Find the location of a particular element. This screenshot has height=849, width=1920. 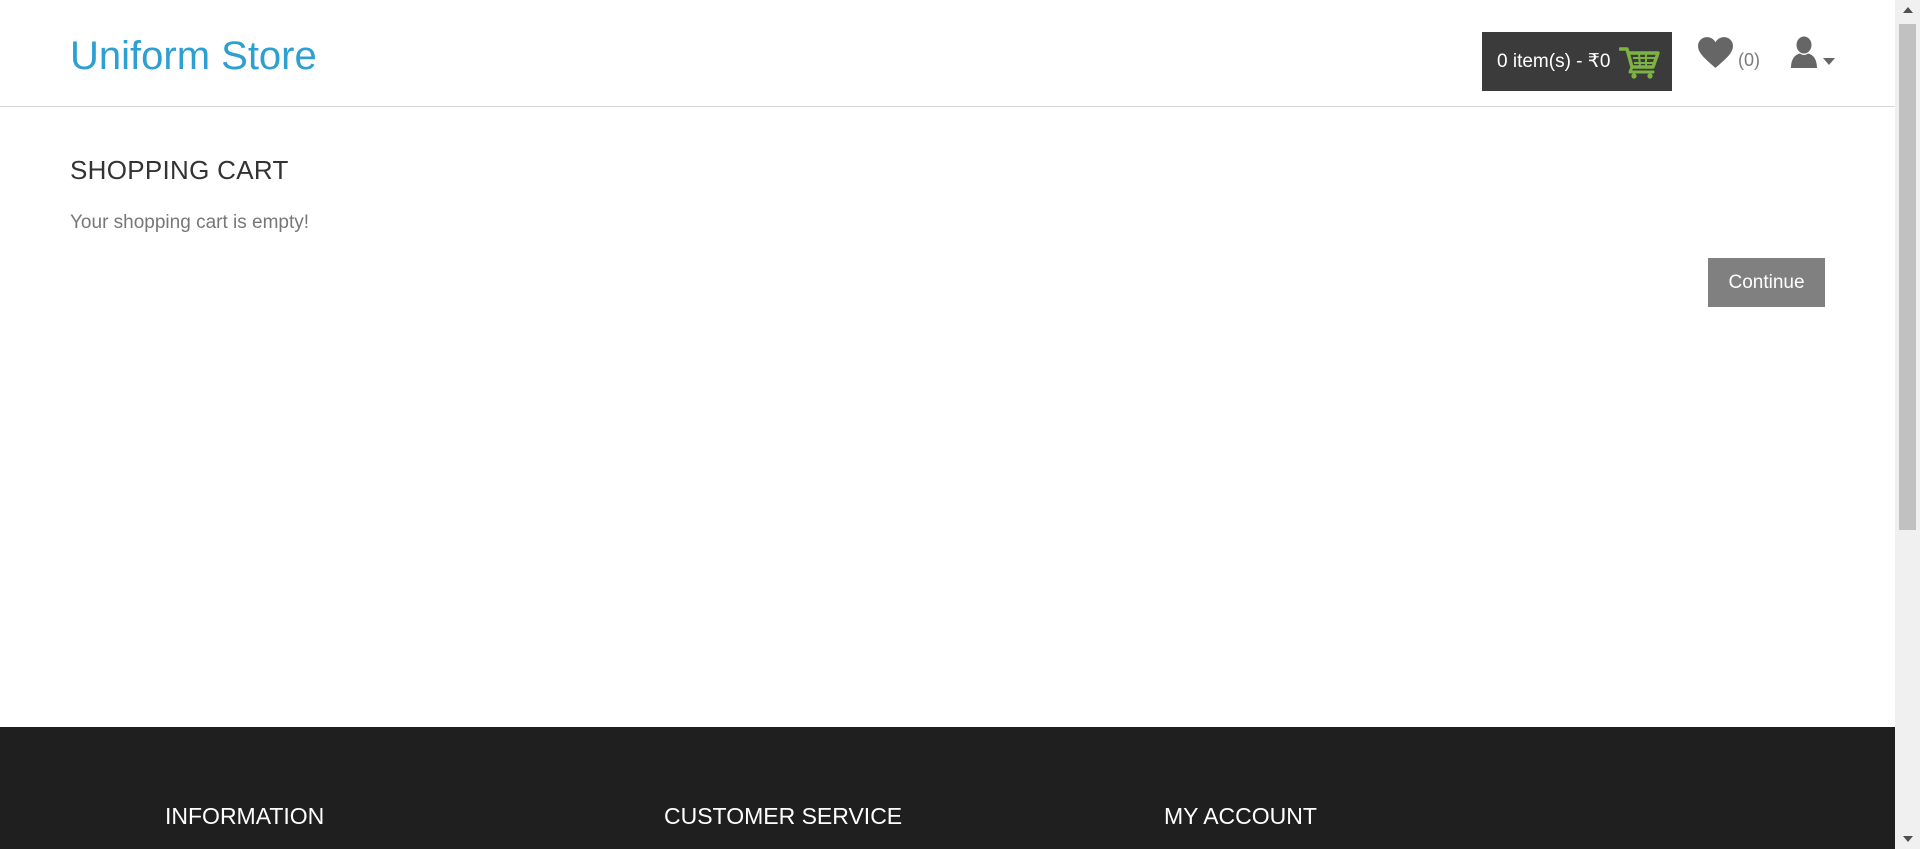

heart-icon is located at coordinates (1715, 55).